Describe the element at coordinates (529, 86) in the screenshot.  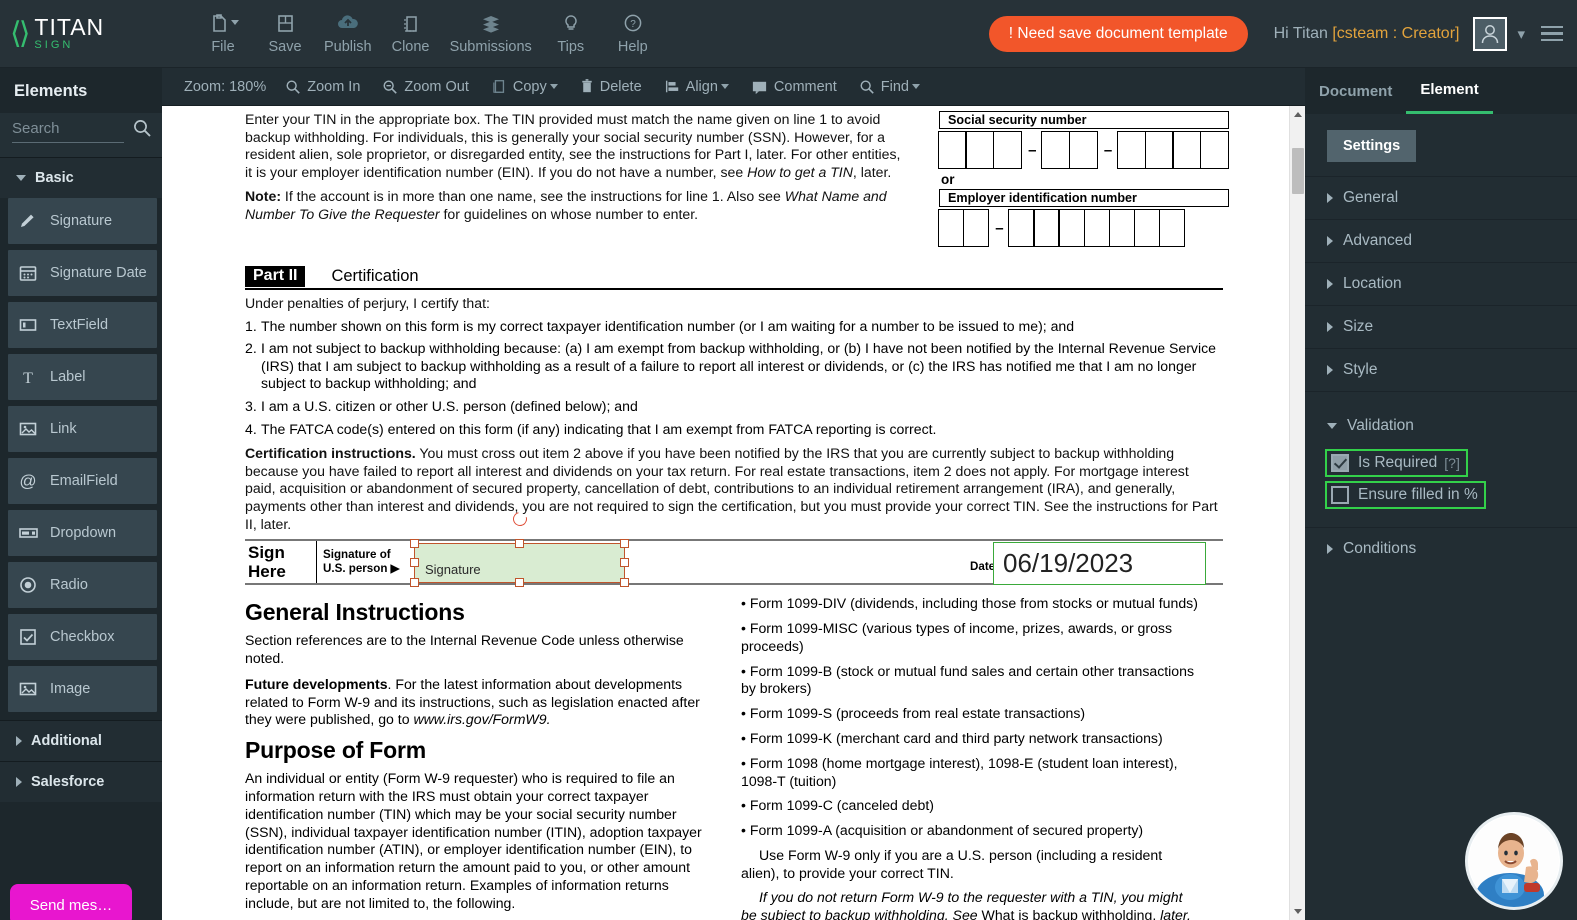
I see `toolbar-label: Copy` at that location.